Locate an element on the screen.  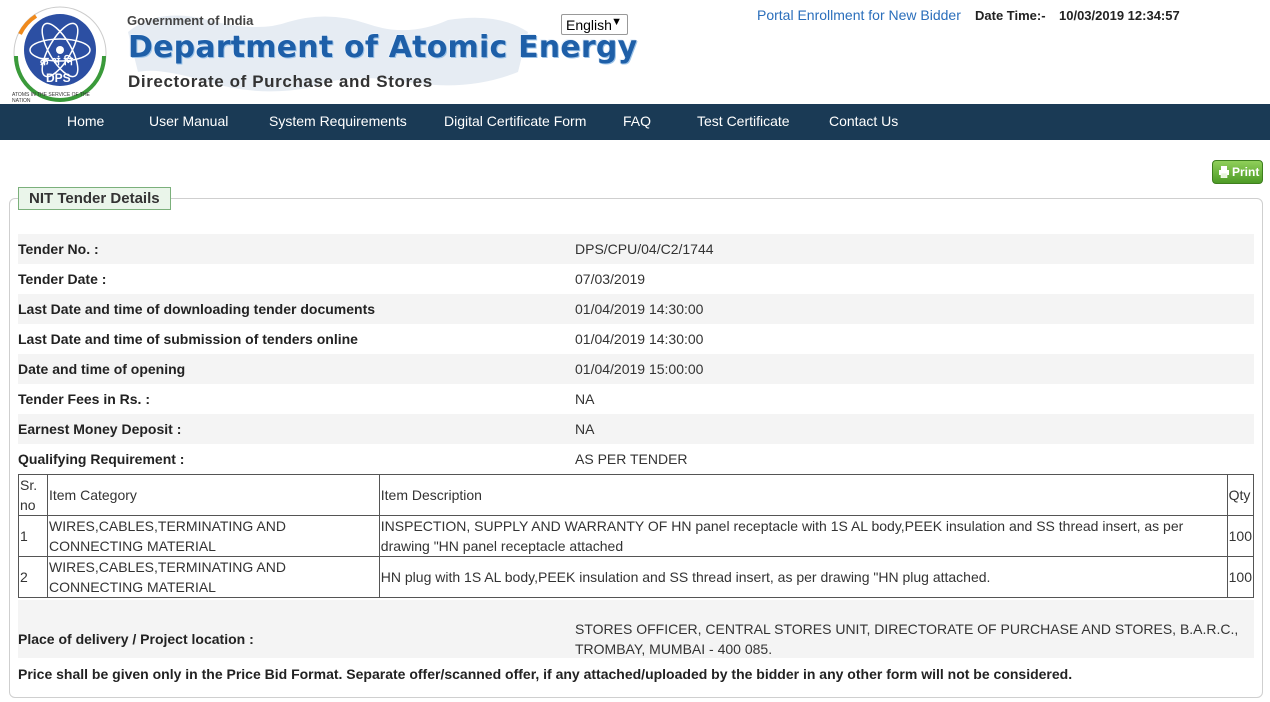
nav-contact-us: Contact Us is located at coordinates (863, 121).